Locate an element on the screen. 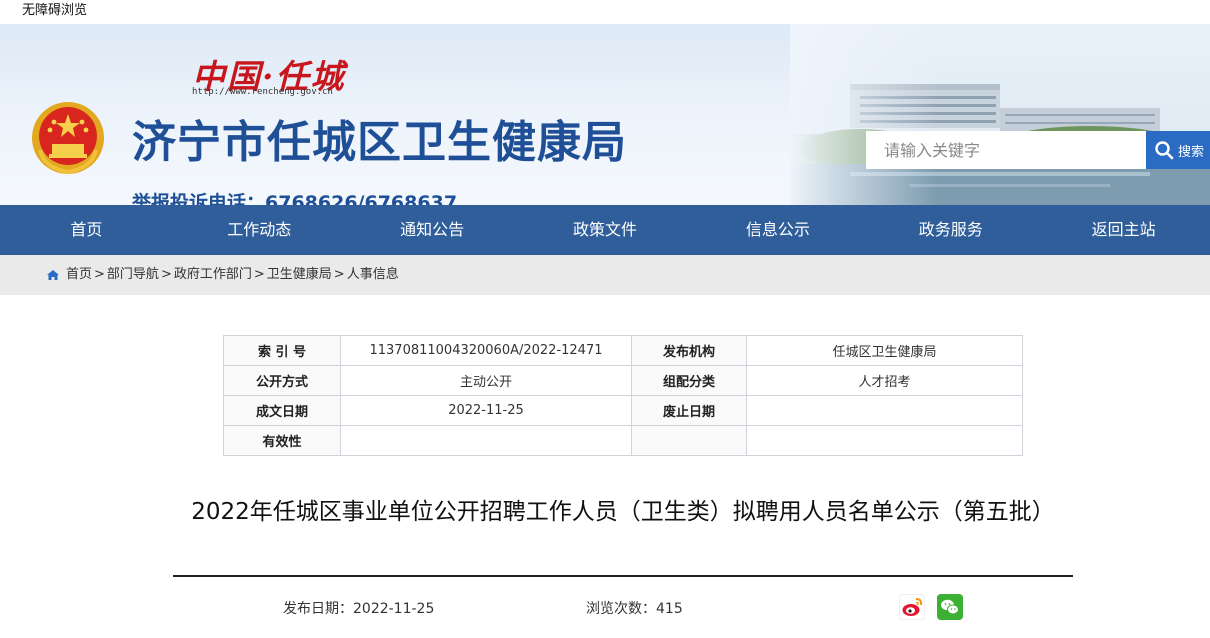  breadcrumb: 首页 > 部门导航 > 政府工作部门 > 卫生健康局 > 人事信息 is located at coordinates (605, 275).